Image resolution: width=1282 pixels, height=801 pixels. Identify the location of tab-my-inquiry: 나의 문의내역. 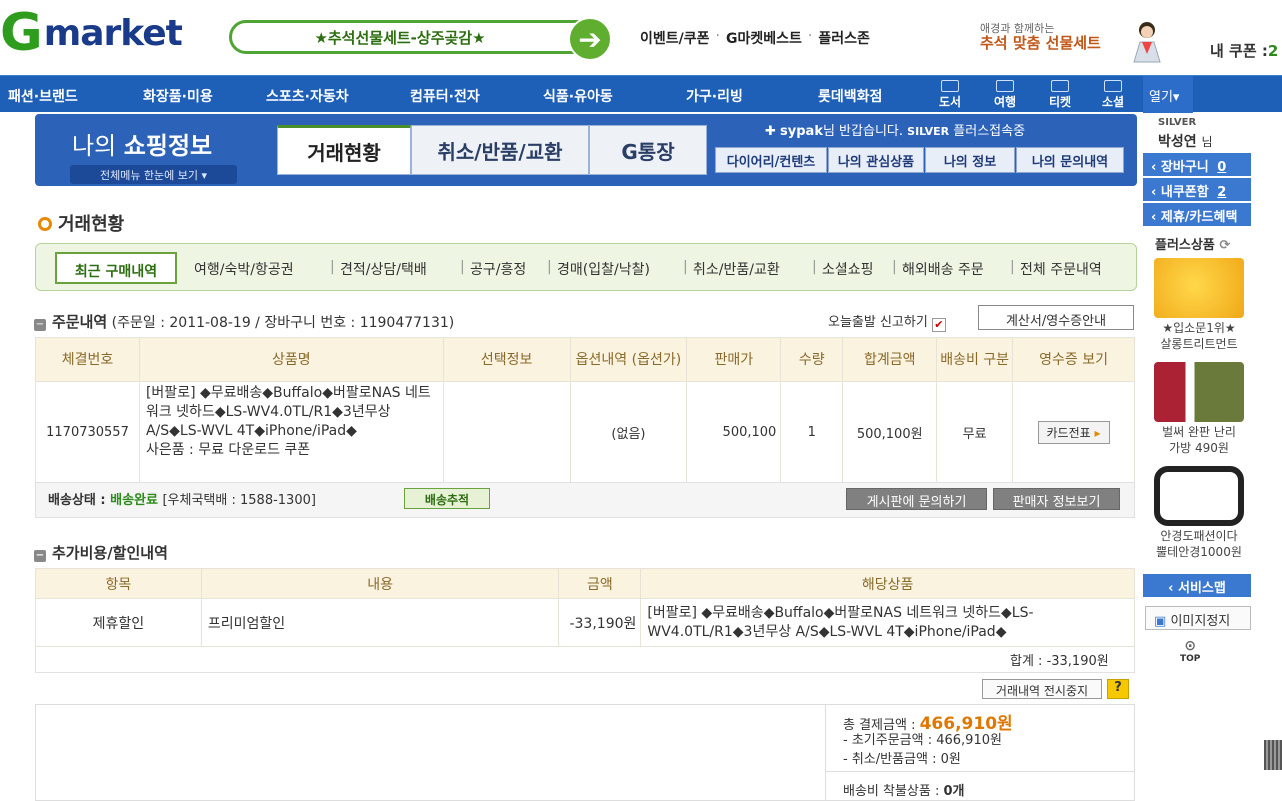
(1070, 160).